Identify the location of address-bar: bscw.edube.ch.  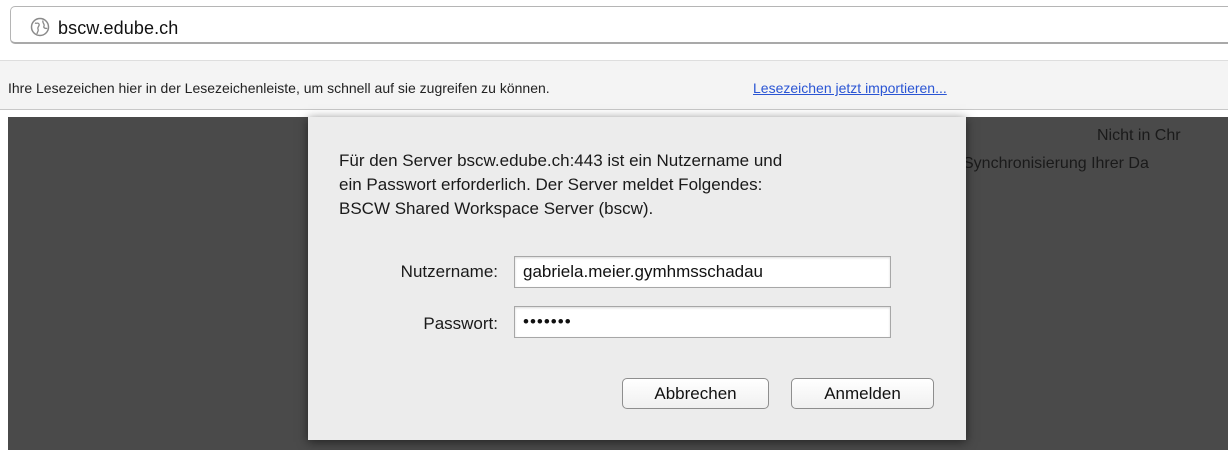
(614, 30).